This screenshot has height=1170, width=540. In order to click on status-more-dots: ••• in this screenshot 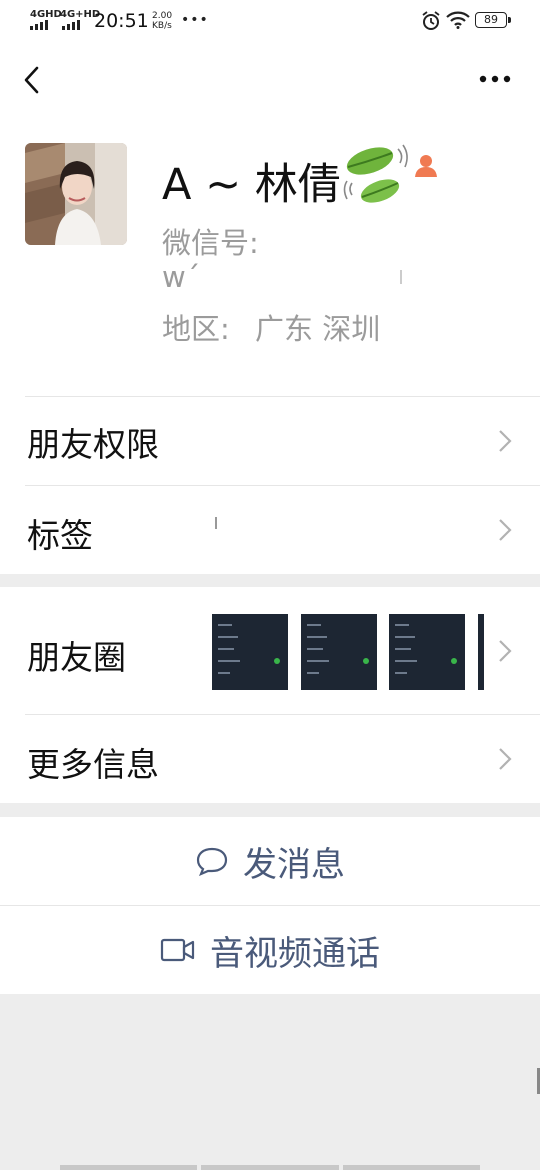, I will do `click(195, 20)`.